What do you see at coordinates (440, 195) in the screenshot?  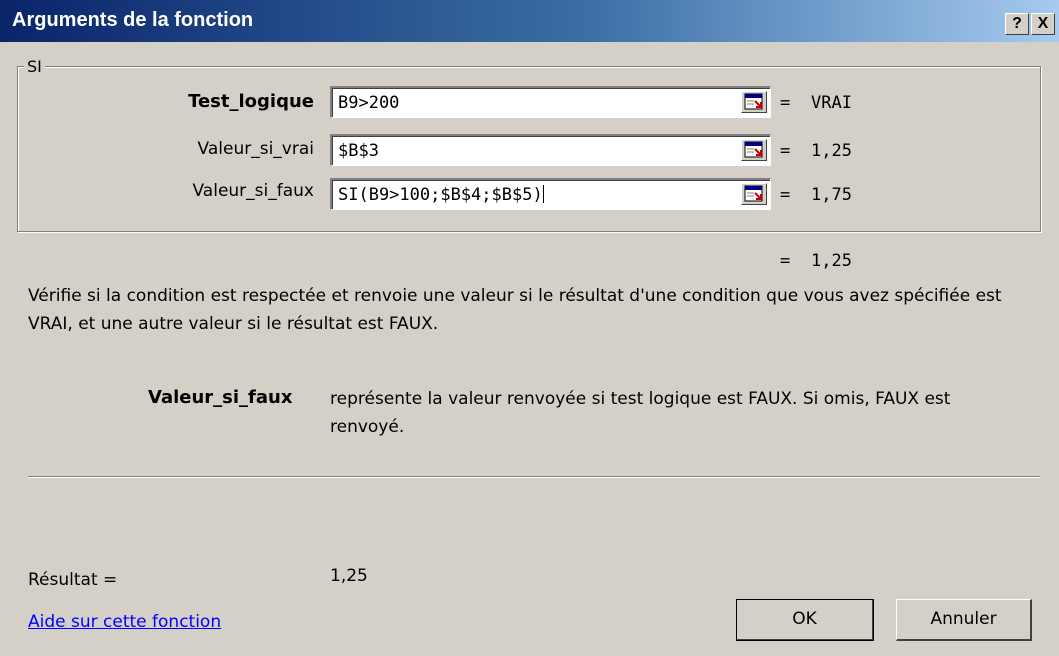 I see `arg-value: SI(B9>100;$B$4;$B$5)` at bounding box center [440, 195].